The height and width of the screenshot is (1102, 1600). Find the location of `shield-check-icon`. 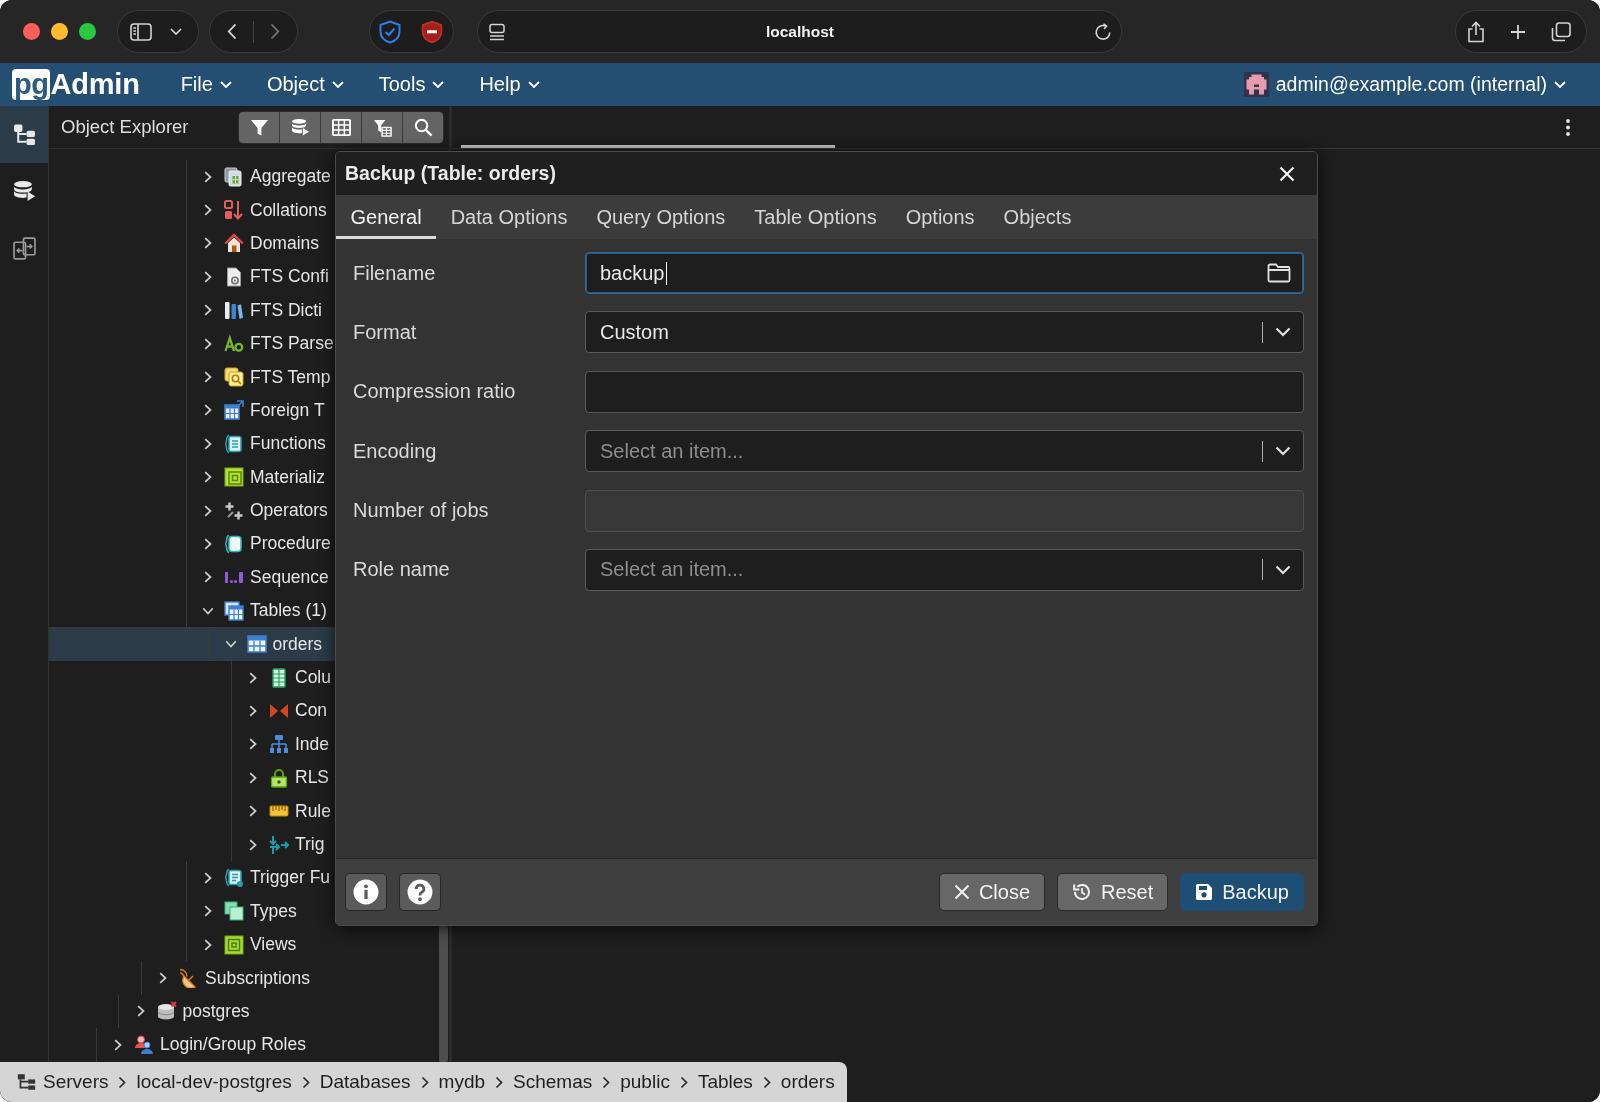

shield-check-icon is located at coordinates (390, 31).